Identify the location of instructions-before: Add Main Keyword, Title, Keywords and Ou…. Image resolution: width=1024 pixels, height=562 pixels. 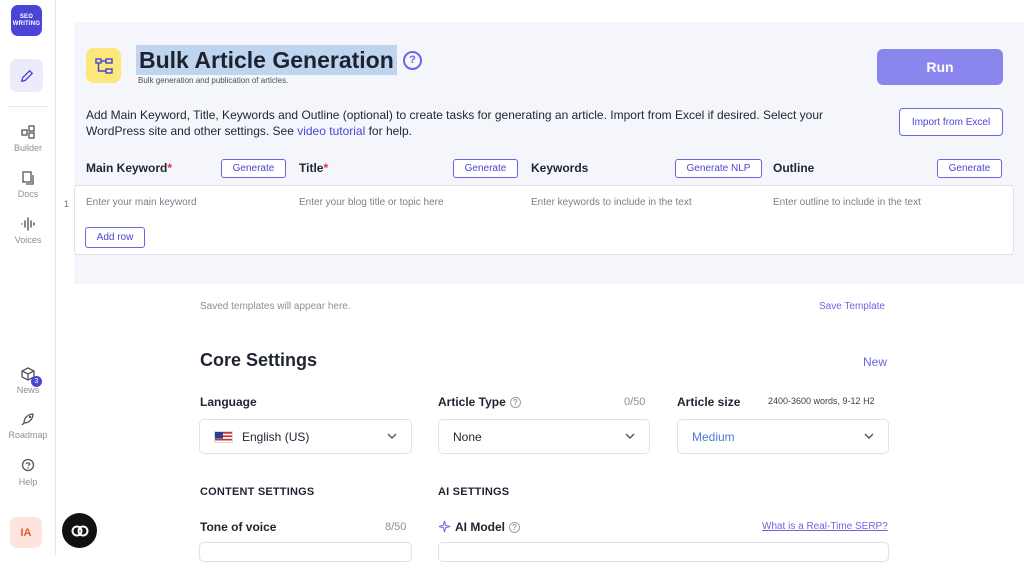
(455, 123).